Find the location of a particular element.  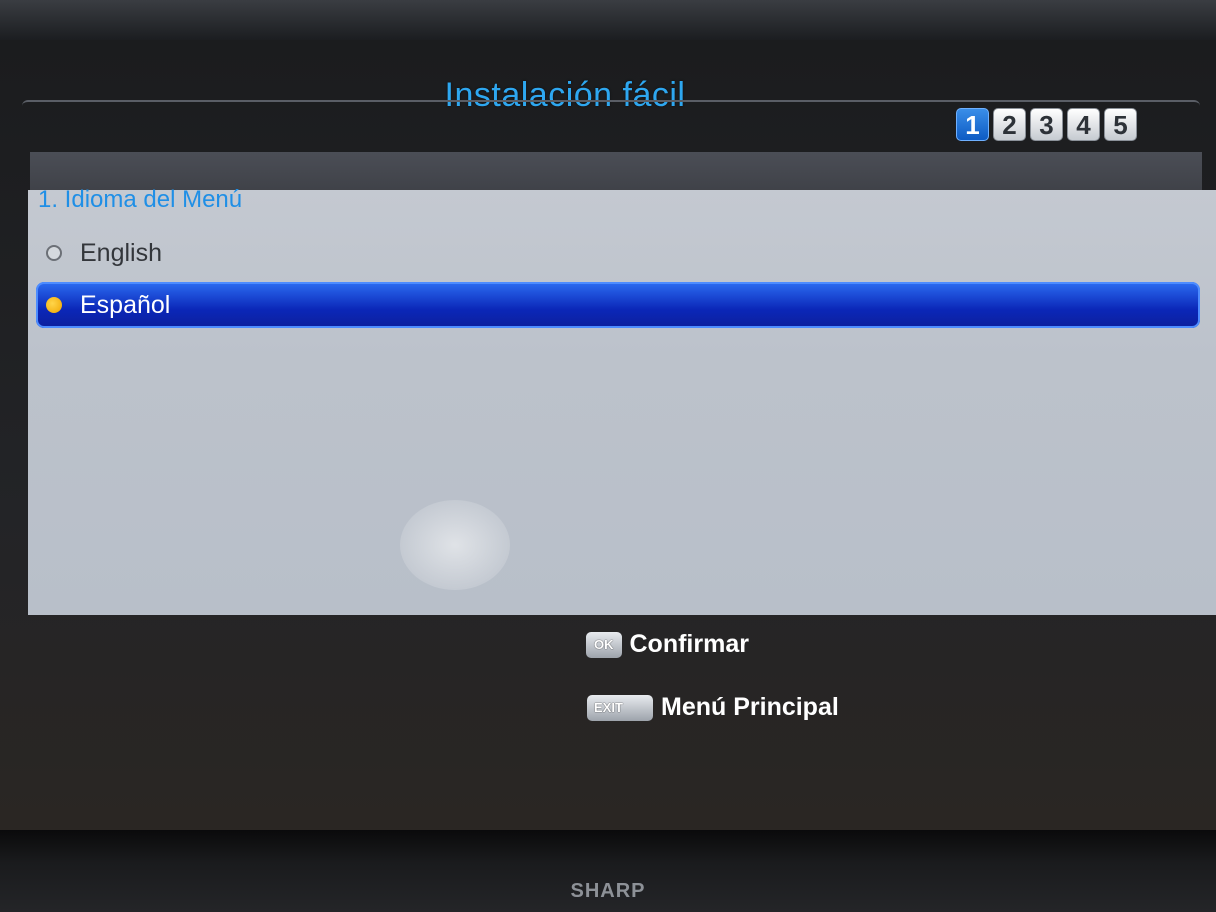

main-menu-label: Menú Principal is located at coordinates (750, 707).